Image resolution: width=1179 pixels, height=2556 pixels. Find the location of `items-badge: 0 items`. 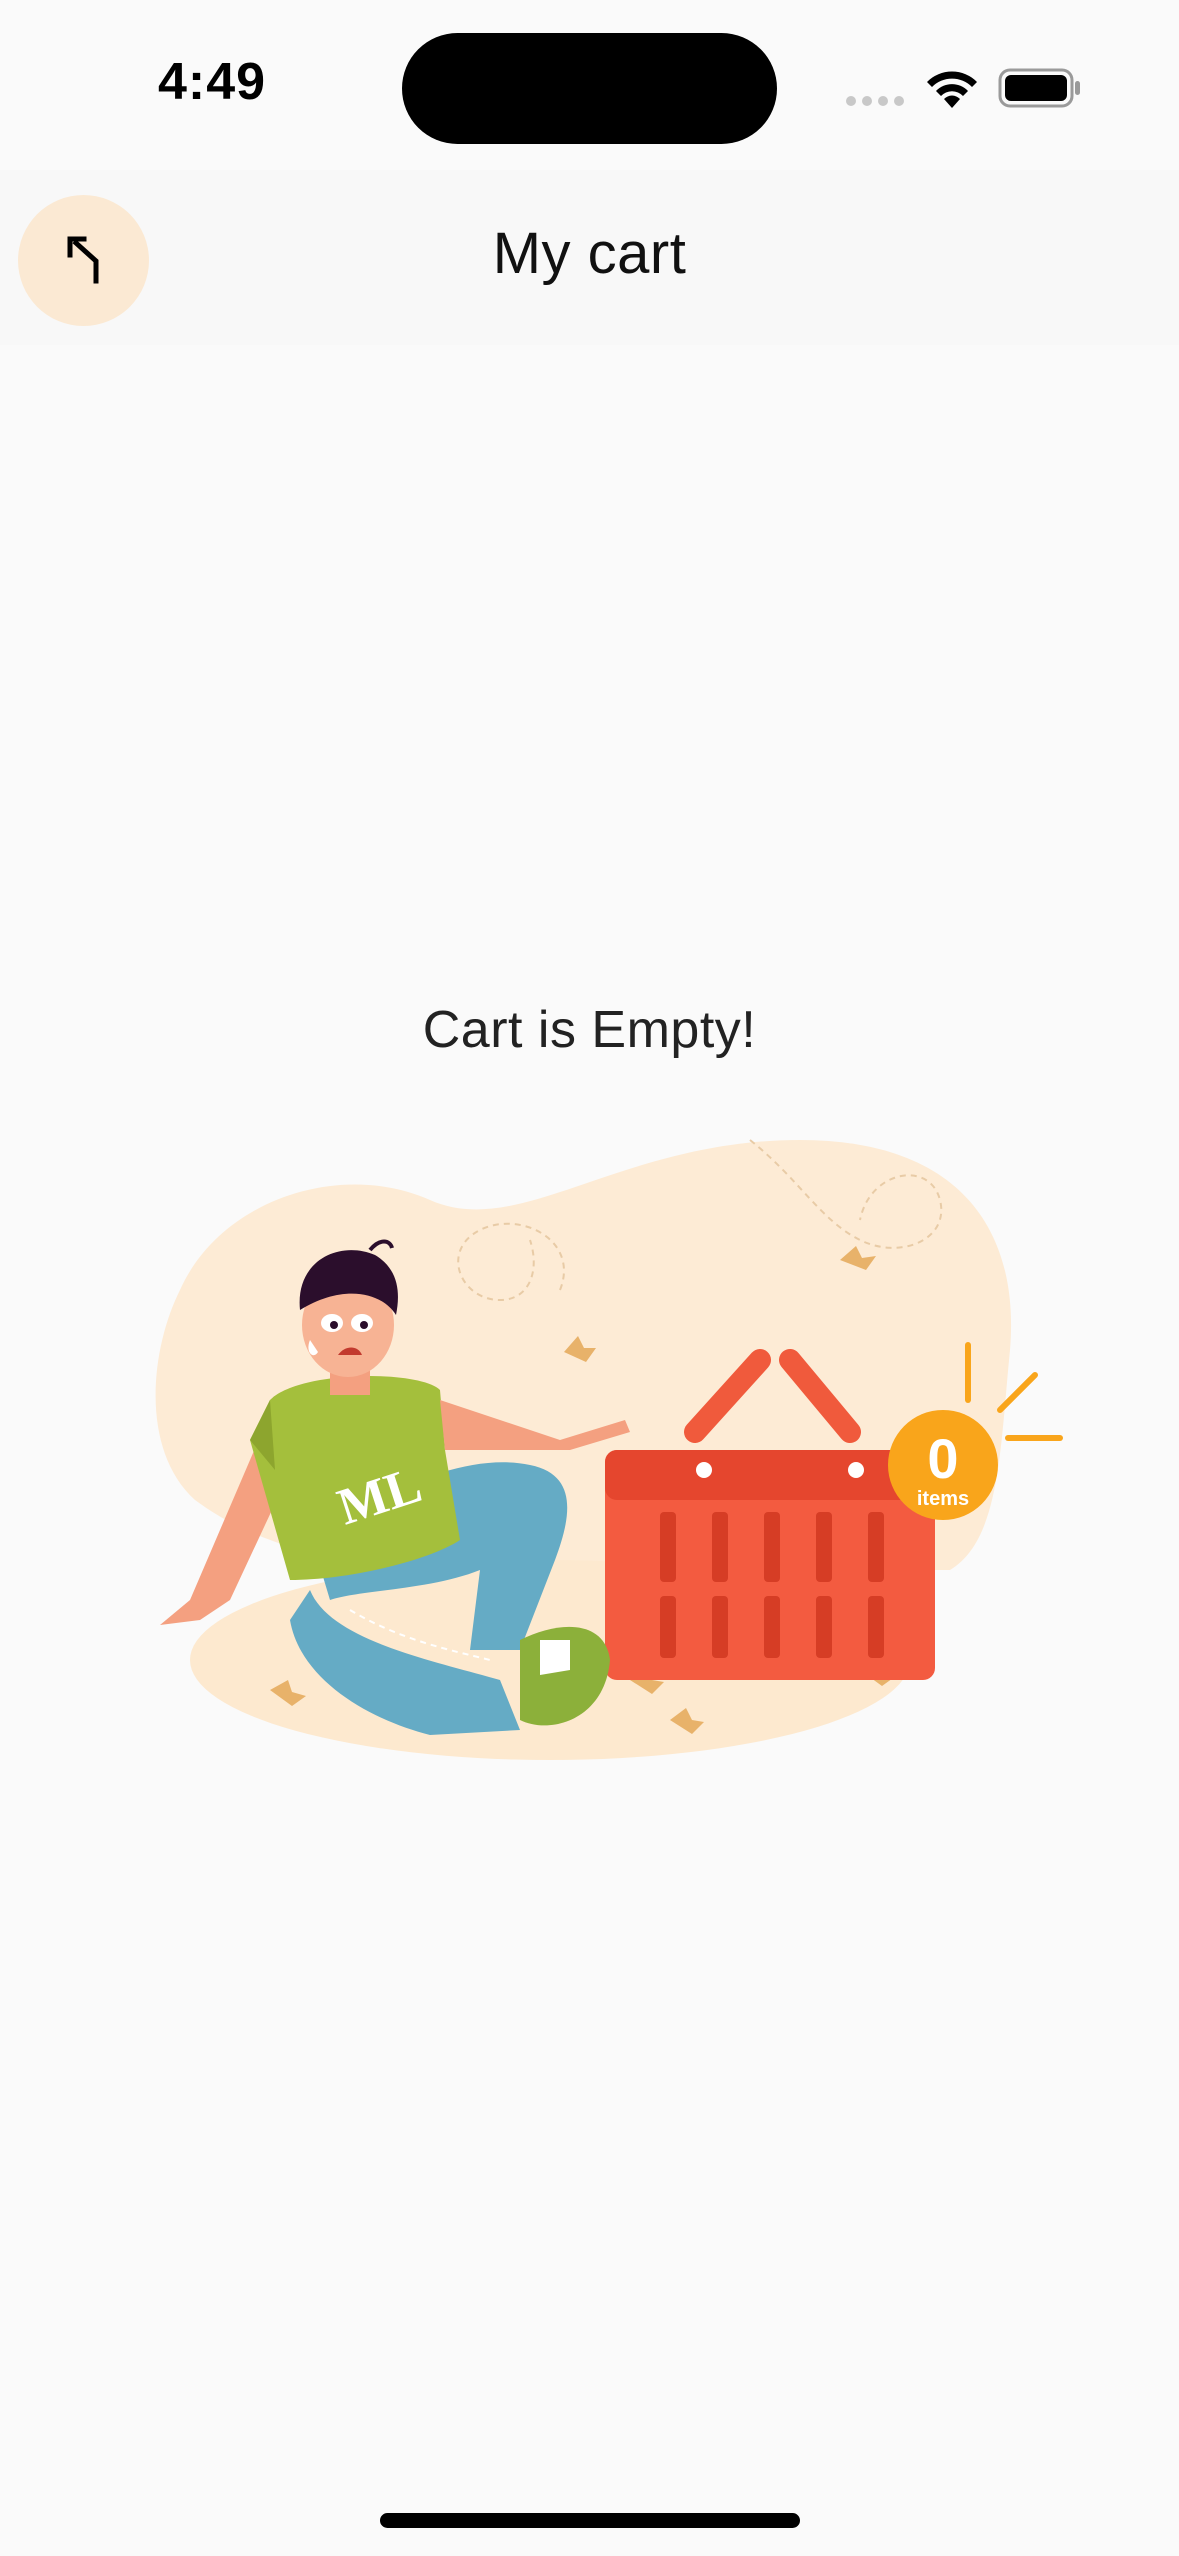

items-badge: 0 items is located at coordinates (943, 1465).